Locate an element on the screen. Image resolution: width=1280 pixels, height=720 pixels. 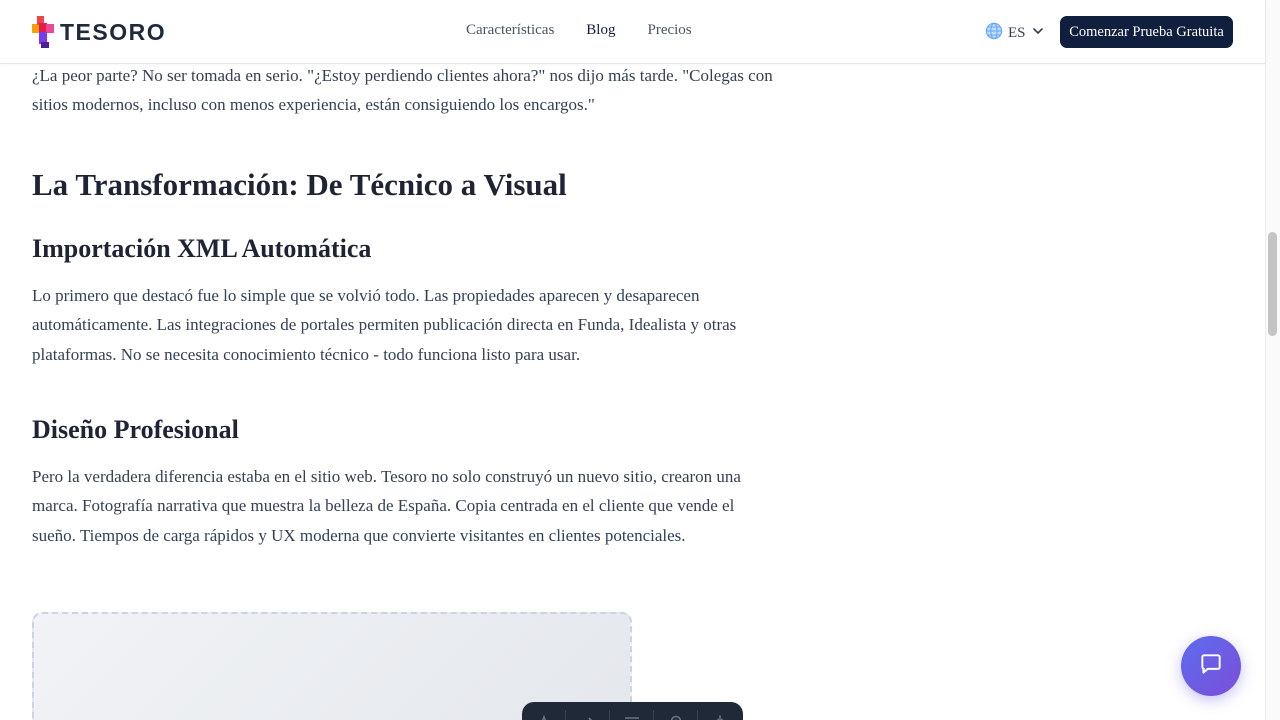
brand-logo: TESORO is located at coordinates (99, 32).